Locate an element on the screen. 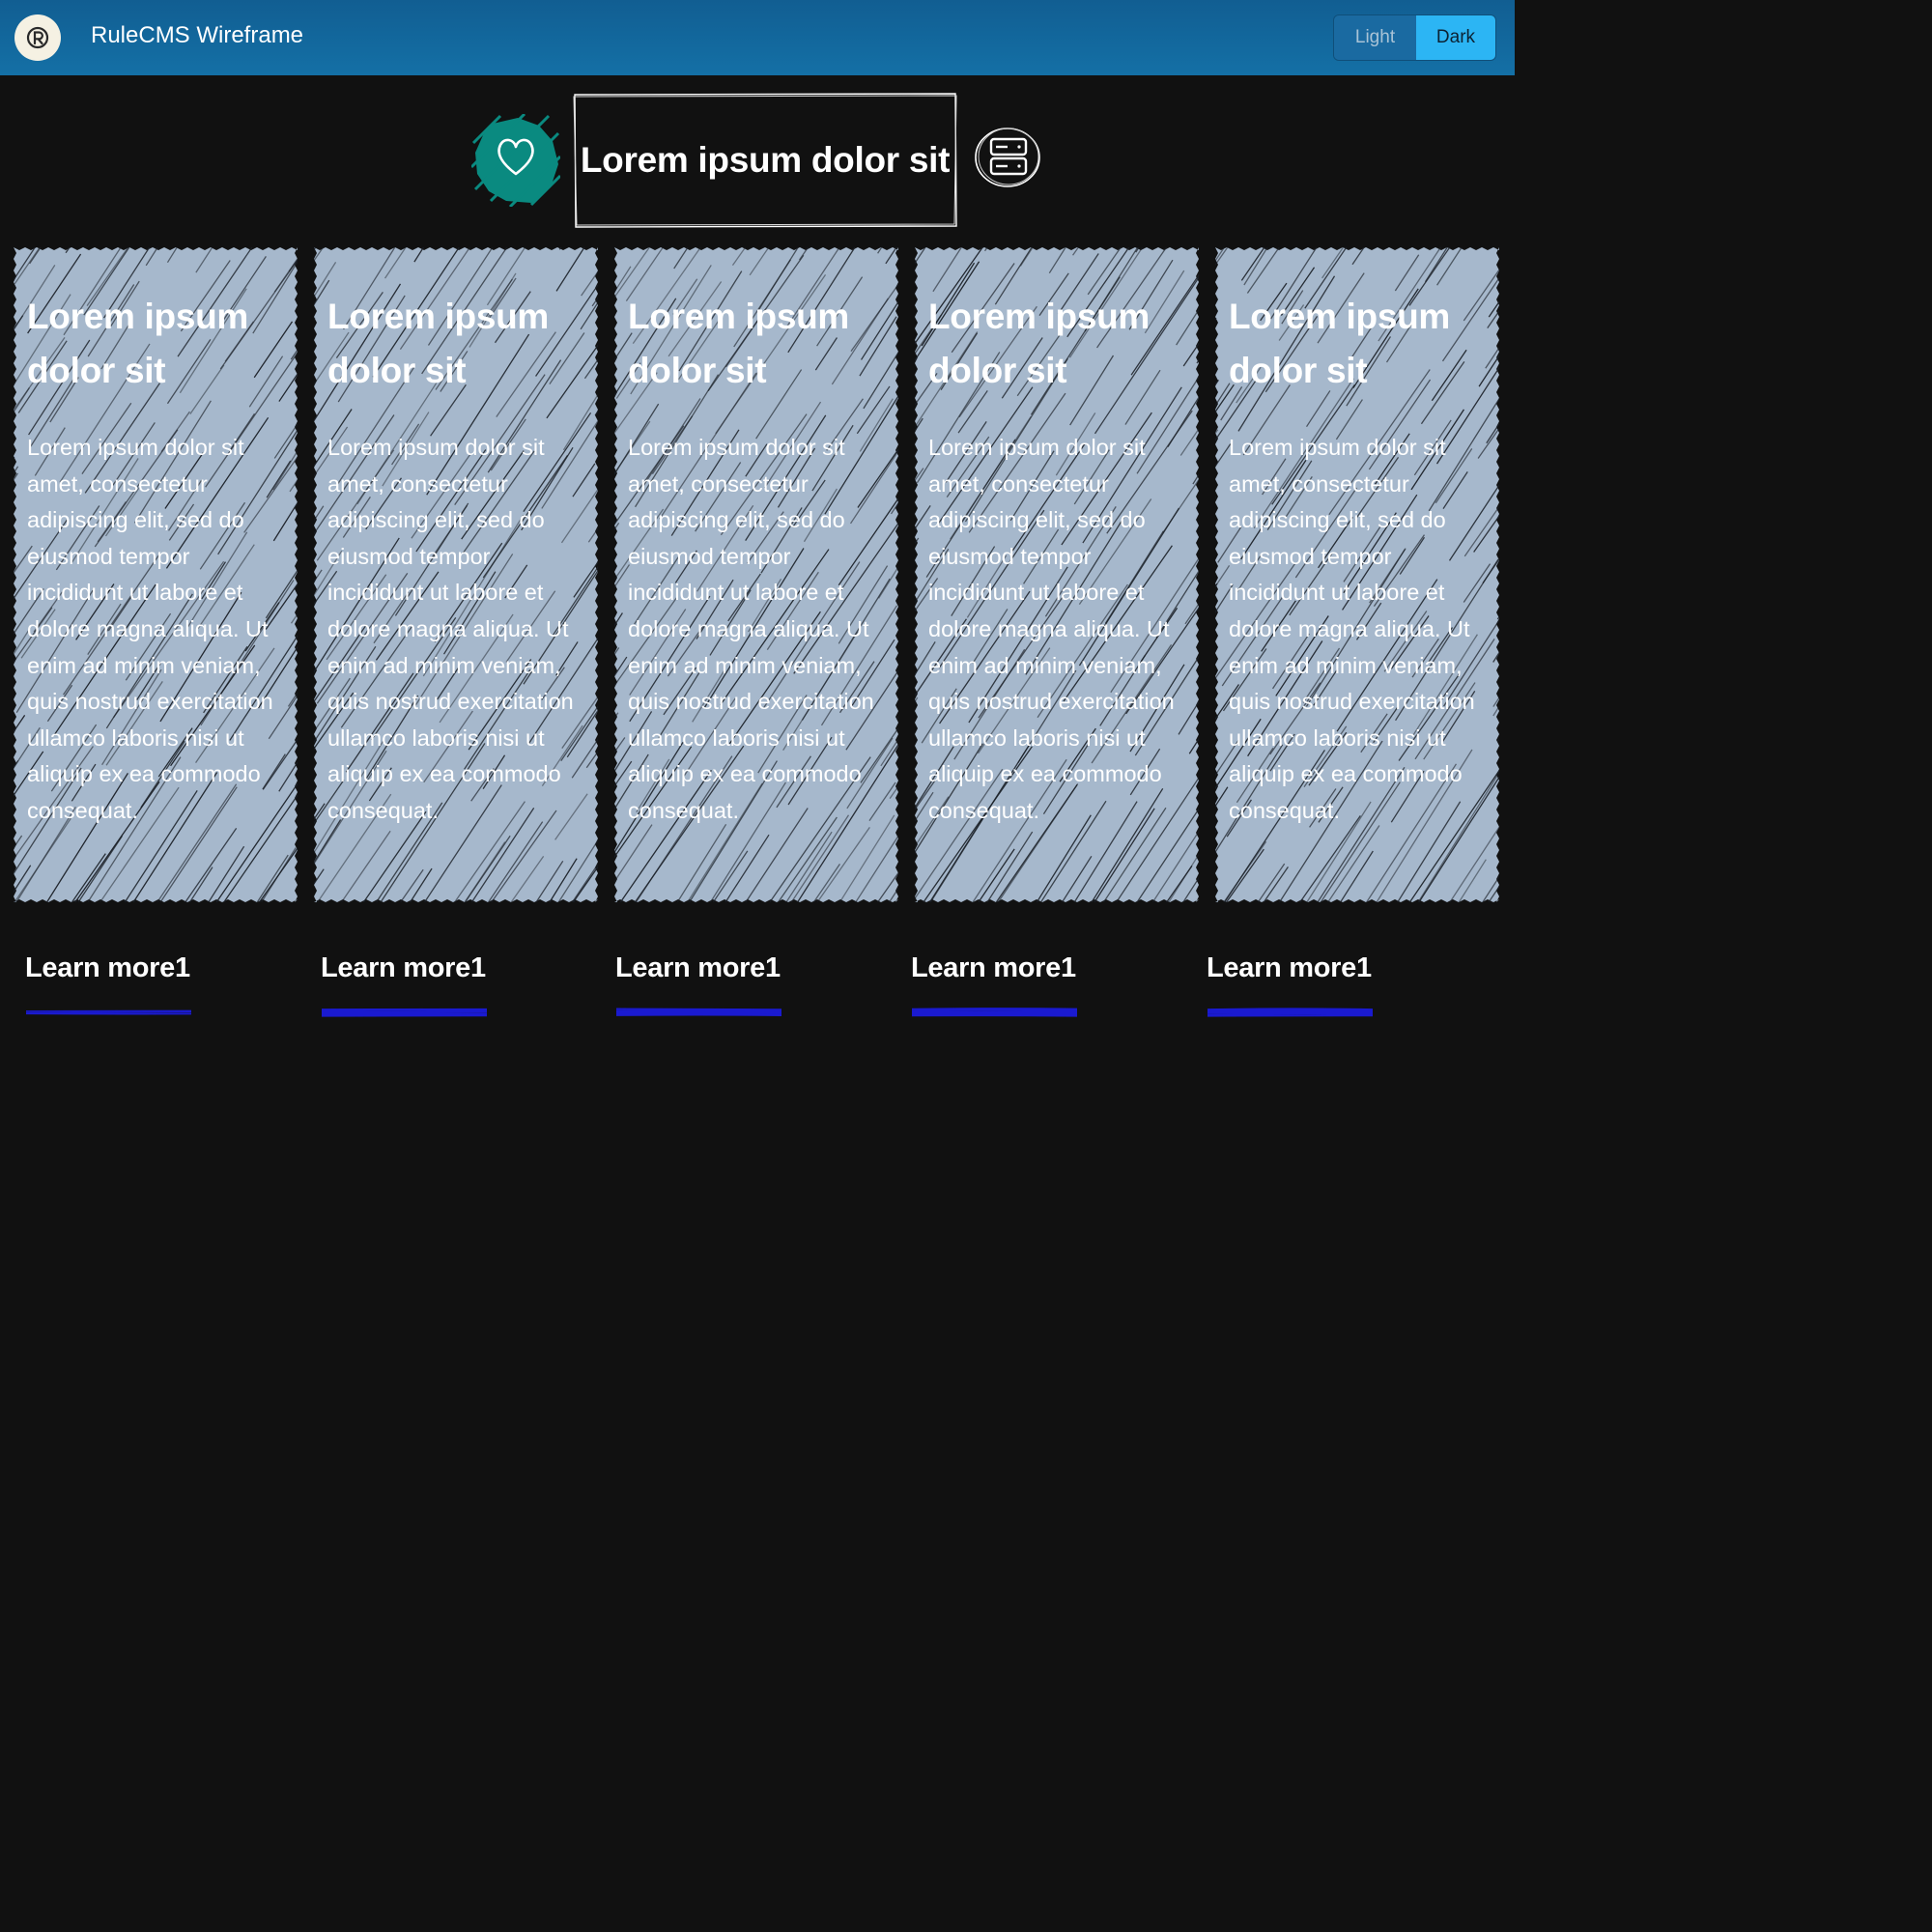  hero-title: Lorem ipsum dolor sit is located at coordinates (765, 160).